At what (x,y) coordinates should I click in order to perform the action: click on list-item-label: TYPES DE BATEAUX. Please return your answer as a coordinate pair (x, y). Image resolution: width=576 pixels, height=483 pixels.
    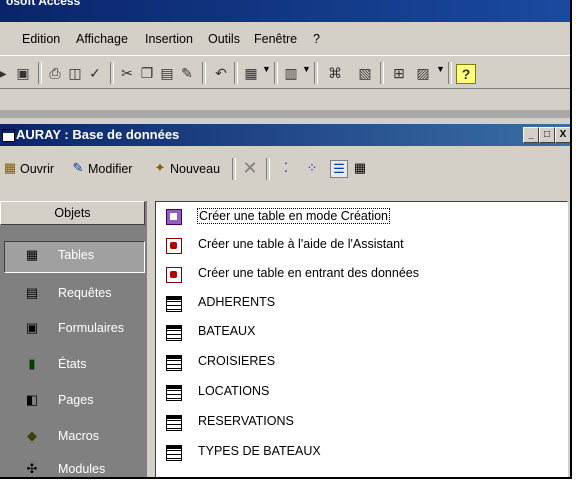
    Looking at the image, I should click on (259, 451).